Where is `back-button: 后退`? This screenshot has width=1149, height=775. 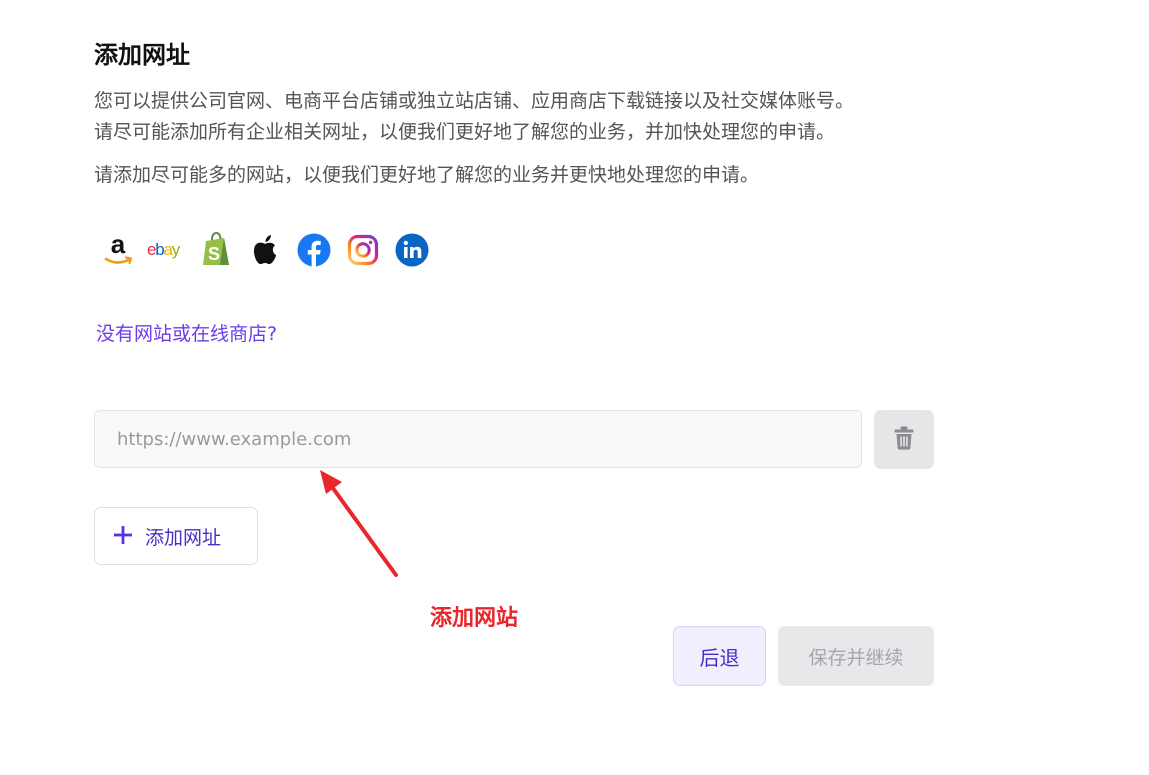
back-button: 后退 is located at coordinates (719, 656).